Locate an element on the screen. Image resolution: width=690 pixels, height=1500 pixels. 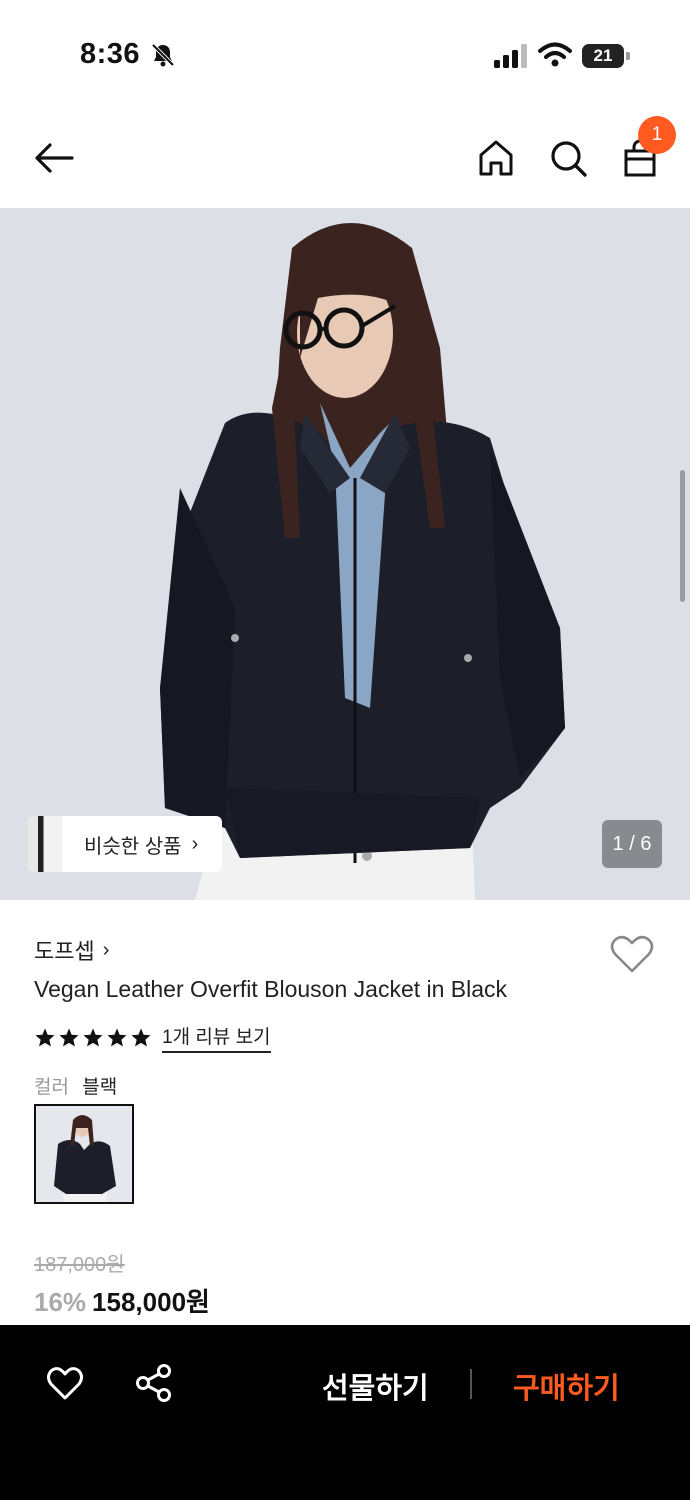
review-link: 1개 리뷰 보기 is located at coordinates (216, 1037).